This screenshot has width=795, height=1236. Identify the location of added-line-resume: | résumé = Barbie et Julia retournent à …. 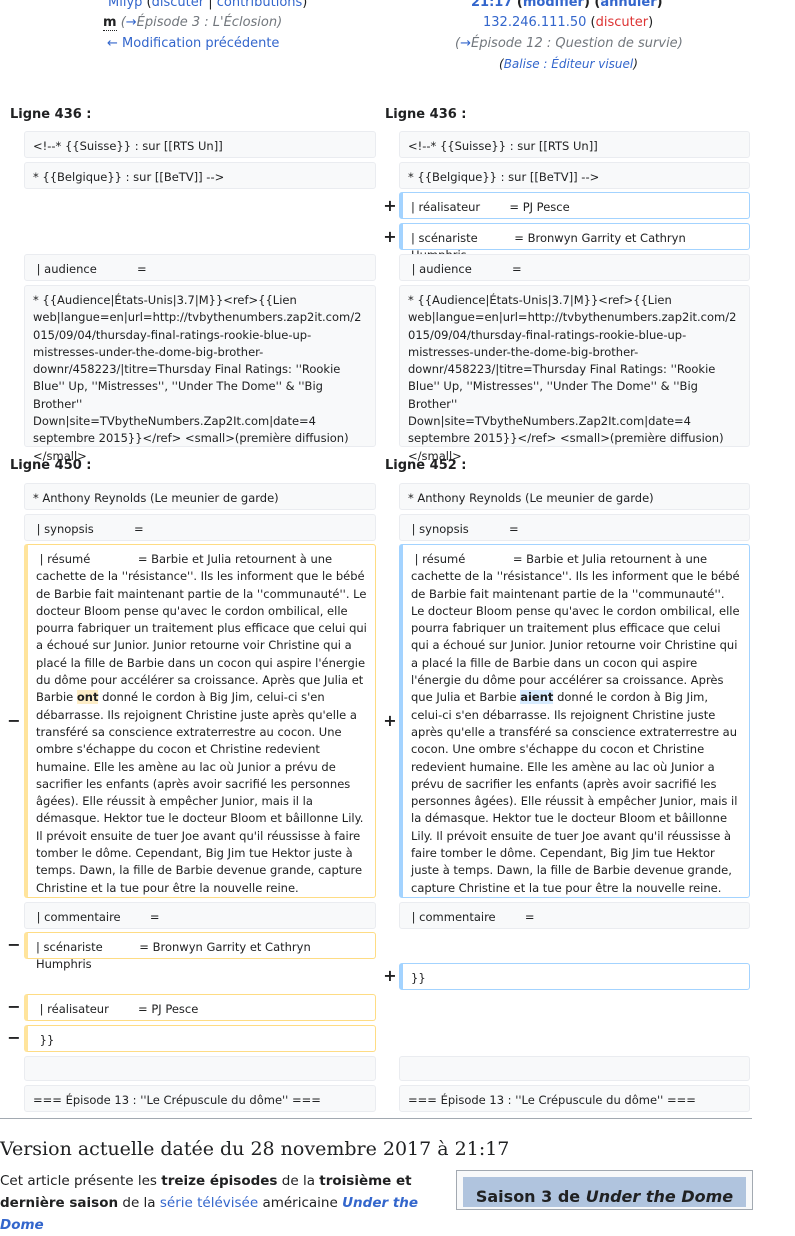
(574, 721).